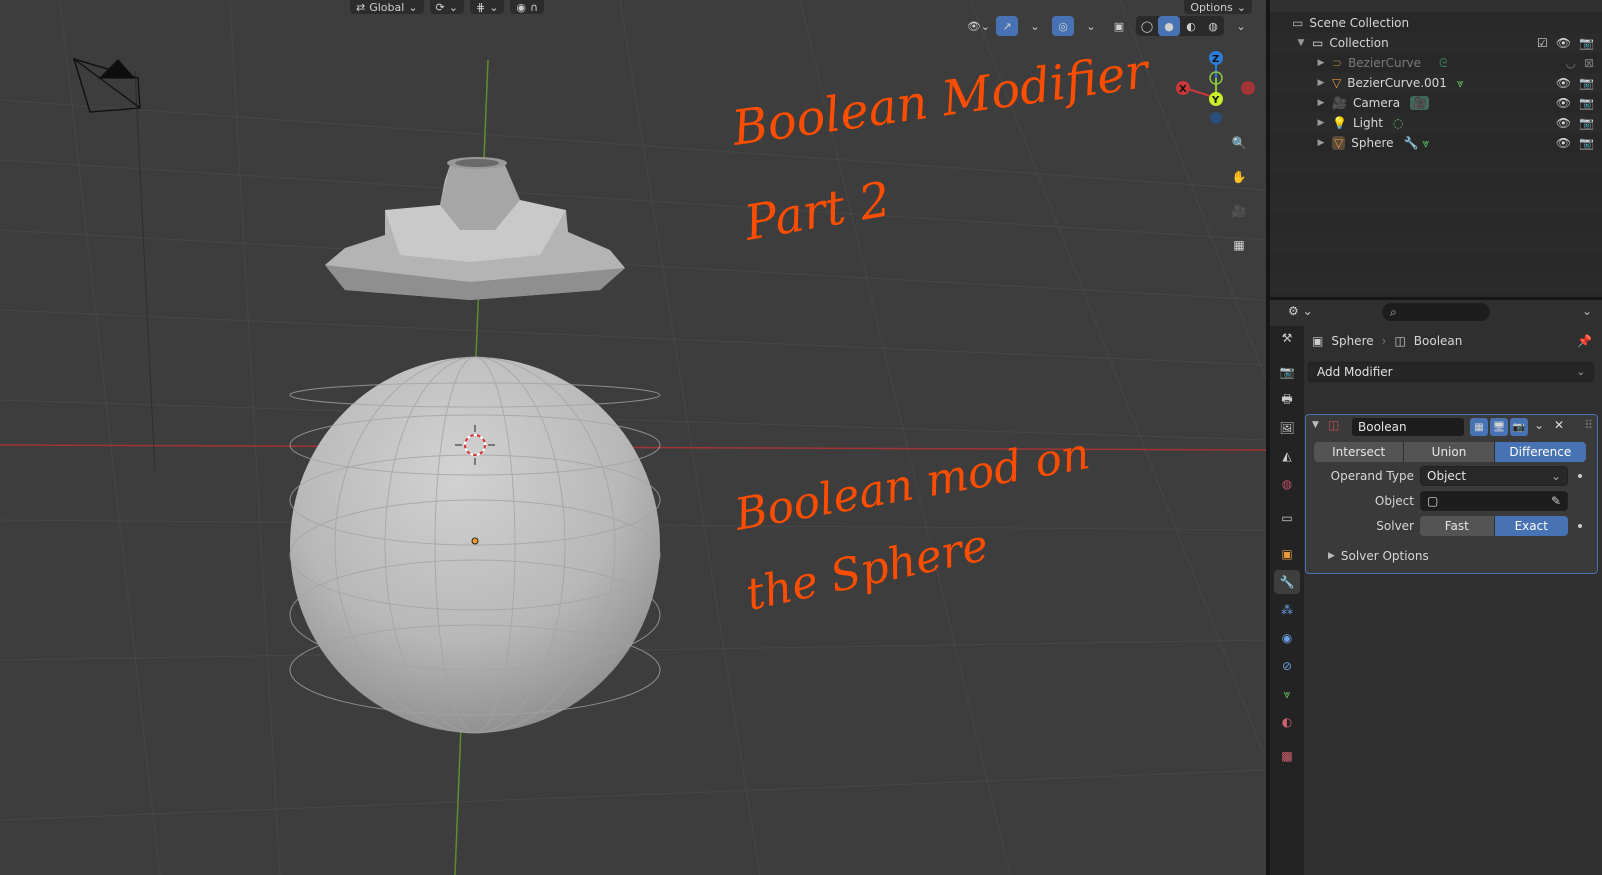 This screenshot has height=875, width=1602. I want to click on solid-shading-button: ●, so click(1169, 26).